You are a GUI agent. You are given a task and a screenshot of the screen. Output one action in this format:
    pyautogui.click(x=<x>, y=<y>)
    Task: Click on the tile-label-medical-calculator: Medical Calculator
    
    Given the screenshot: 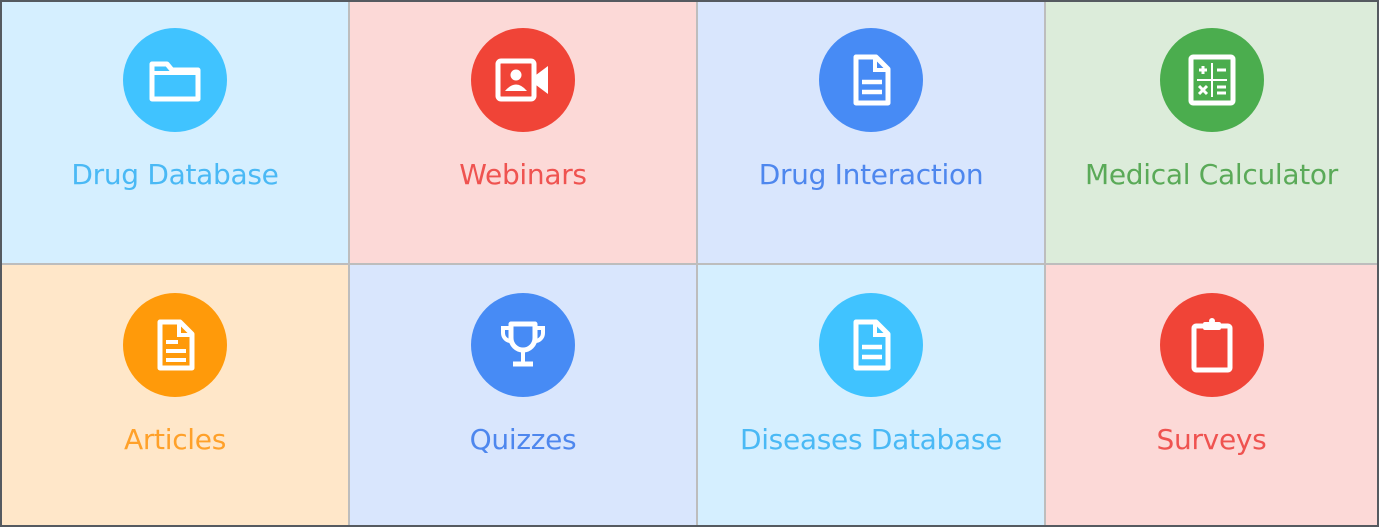 What is the action you would take?
    pyautogui.click(x=1211, y=174)
    